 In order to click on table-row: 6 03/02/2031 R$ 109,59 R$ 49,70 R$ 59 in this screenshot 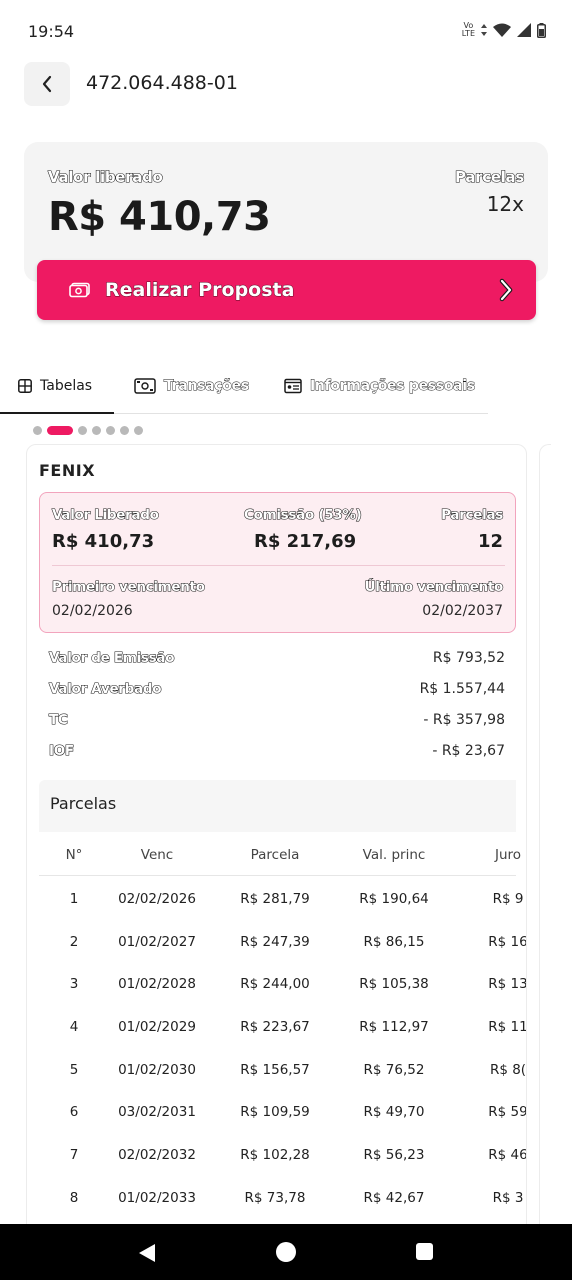, I will do `click(282, 1110)`.